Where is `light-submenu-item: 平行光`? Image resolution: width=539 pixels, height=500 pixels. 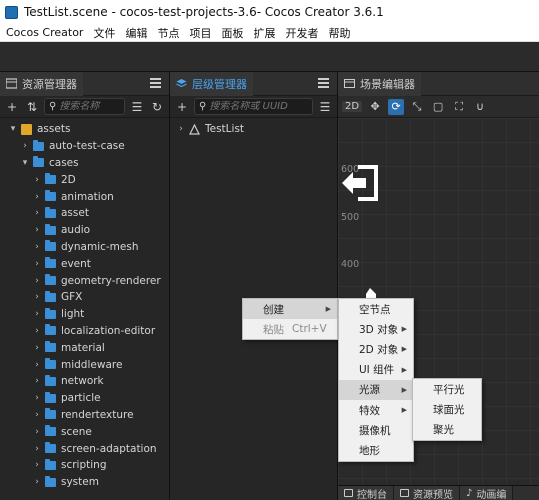
light-submenu-item: 平行光 is located at coordinates (447, 389).